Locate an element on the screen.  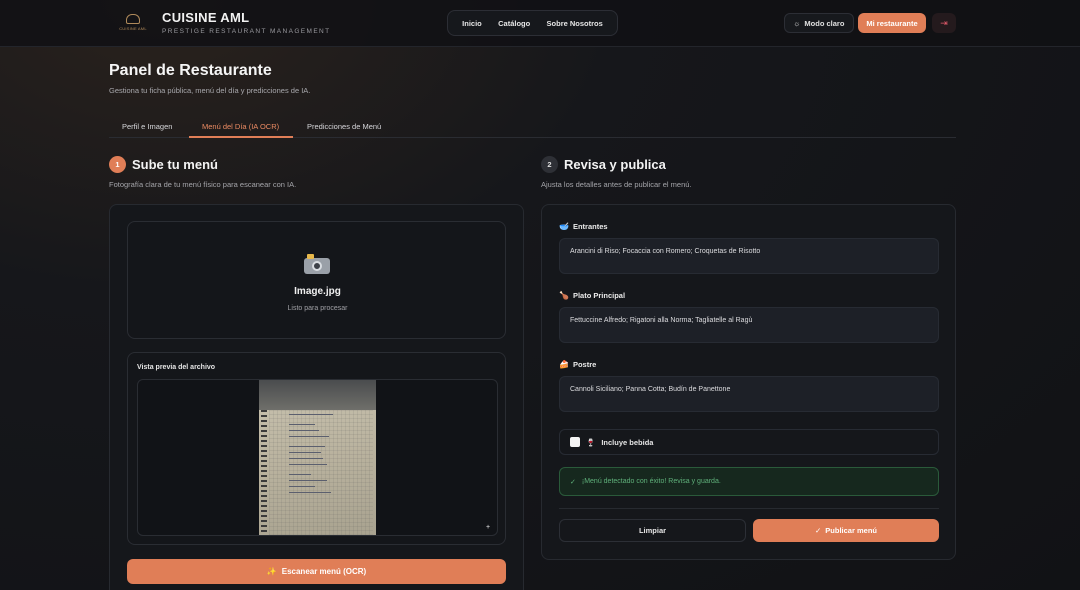
page-title: Panel de Restaurante is located at coordinates (190, 70).